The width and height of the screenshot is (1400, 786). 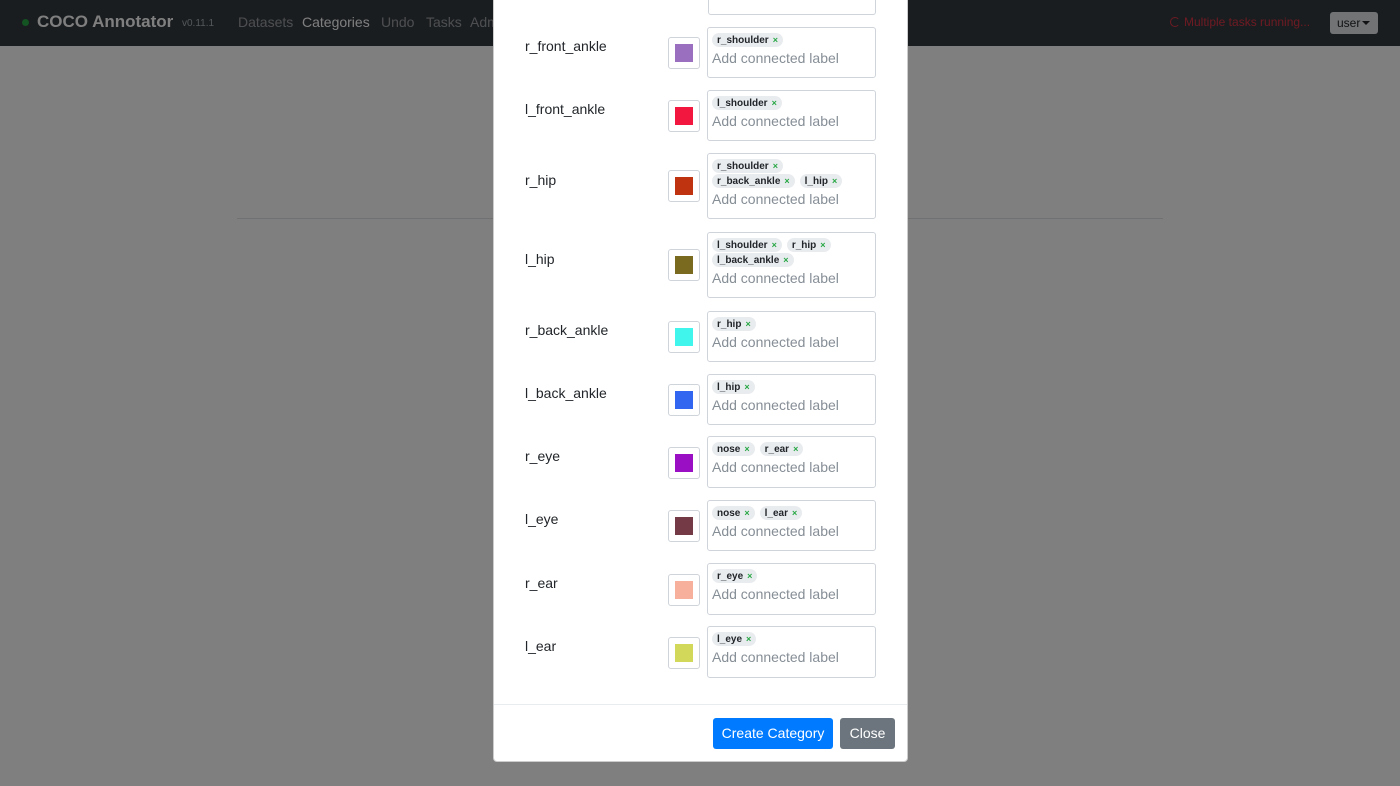 I want to click on tag-line: l_back_ankle ×, so click(x=791, y=260).